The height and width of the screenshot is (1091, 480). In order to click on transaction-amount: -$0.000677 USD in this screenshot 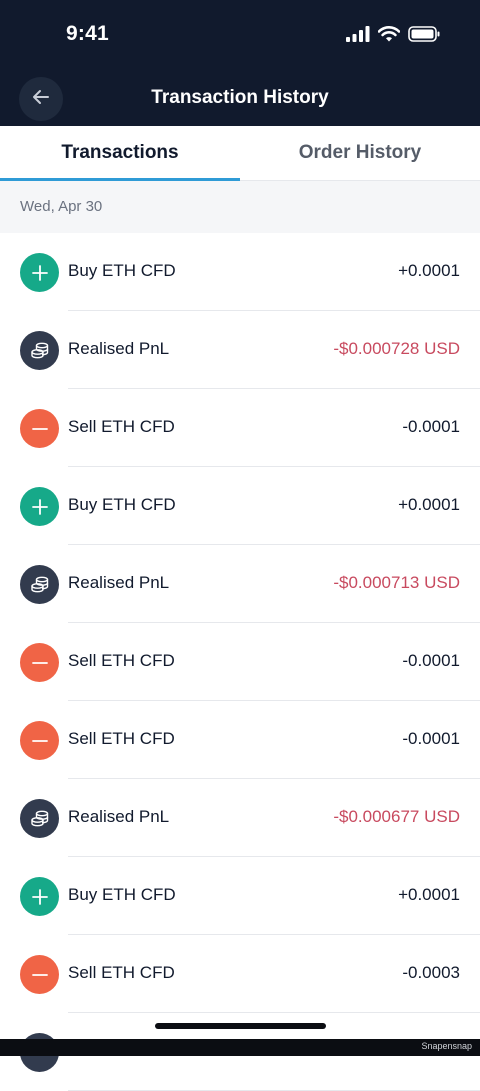, I will do `click(396, 816)`.